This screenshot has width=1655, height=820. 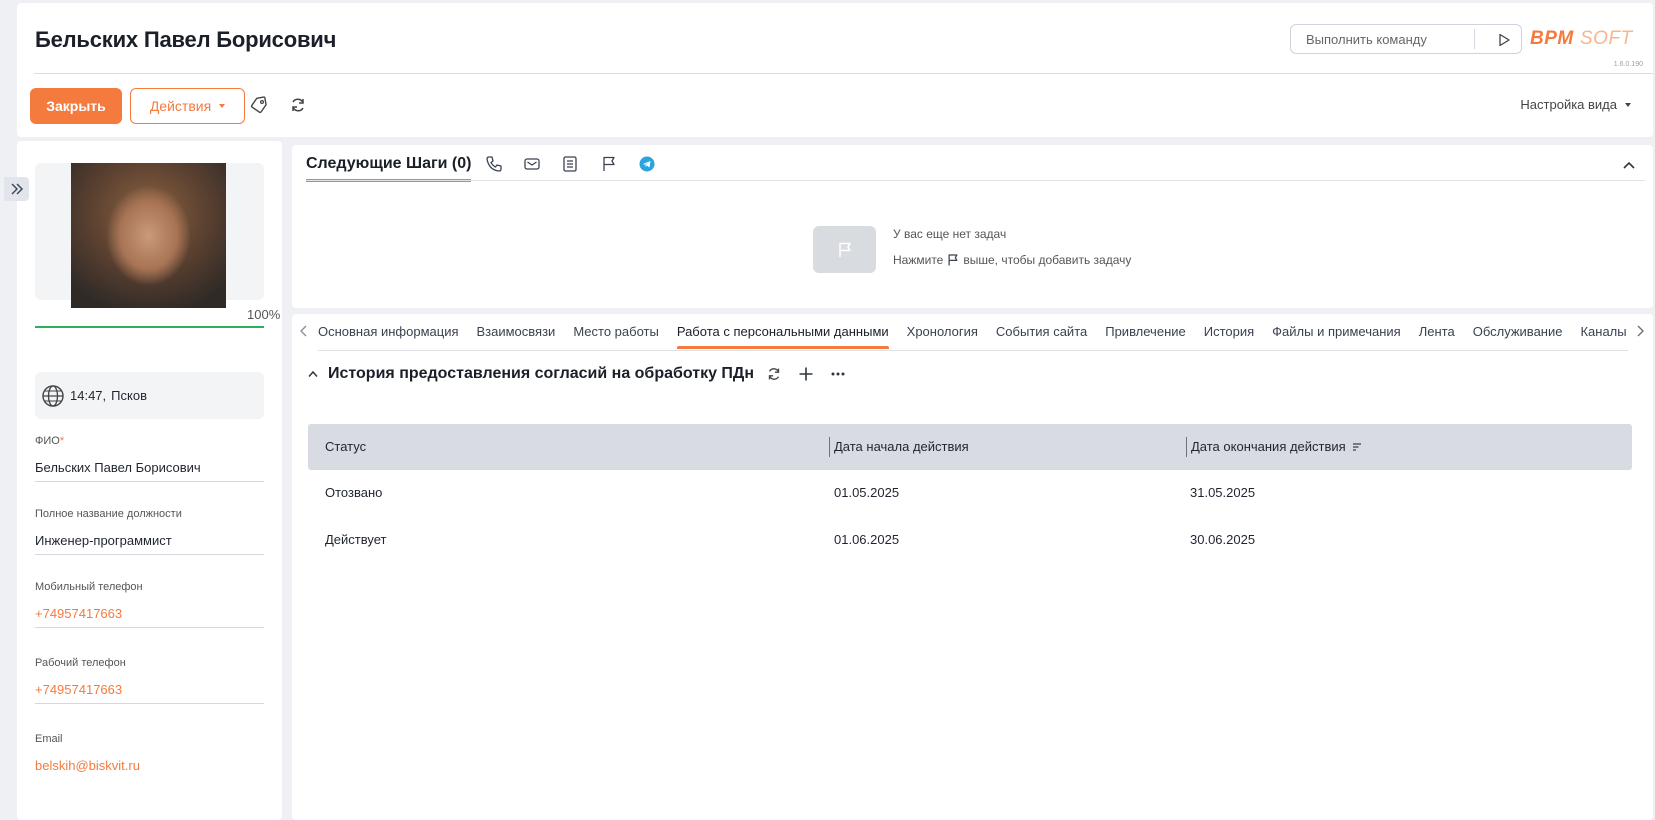 I want to click on column-header-status: Статус, so click(x=345, y=446).